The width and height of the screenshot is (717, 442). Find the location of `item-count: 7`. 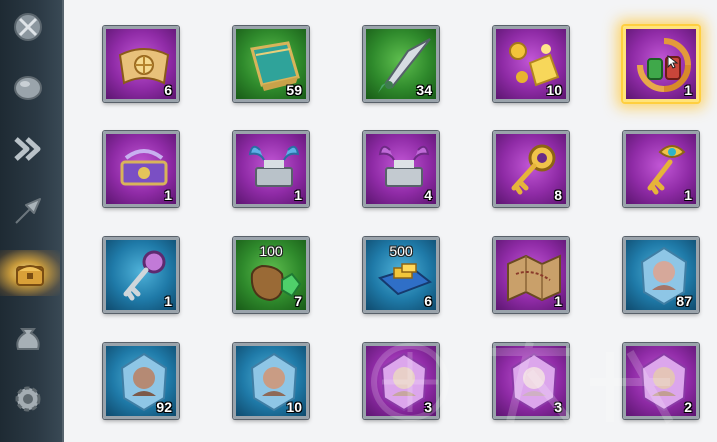

item-count: 7 is located at coordinates (298, 301).